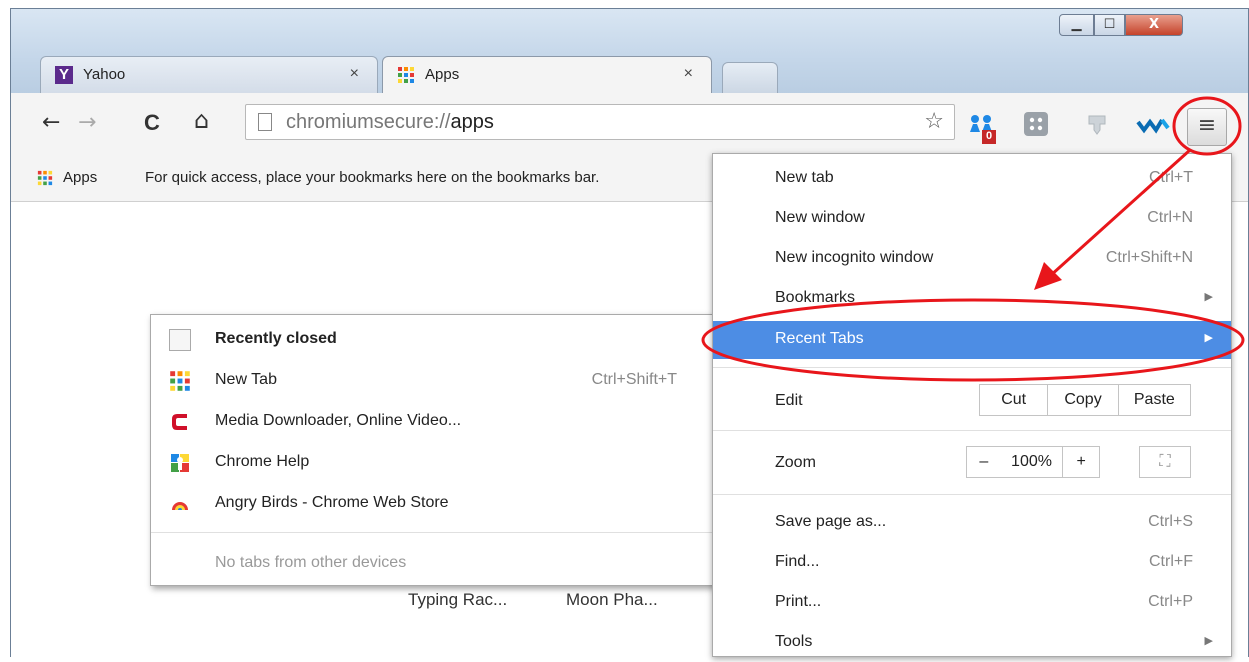 The width and height of the screenshot is (1249, 662). Describe the element at coordinates (1120, 213) in the screenshot. I see `annotation-arrow-line` at that location.